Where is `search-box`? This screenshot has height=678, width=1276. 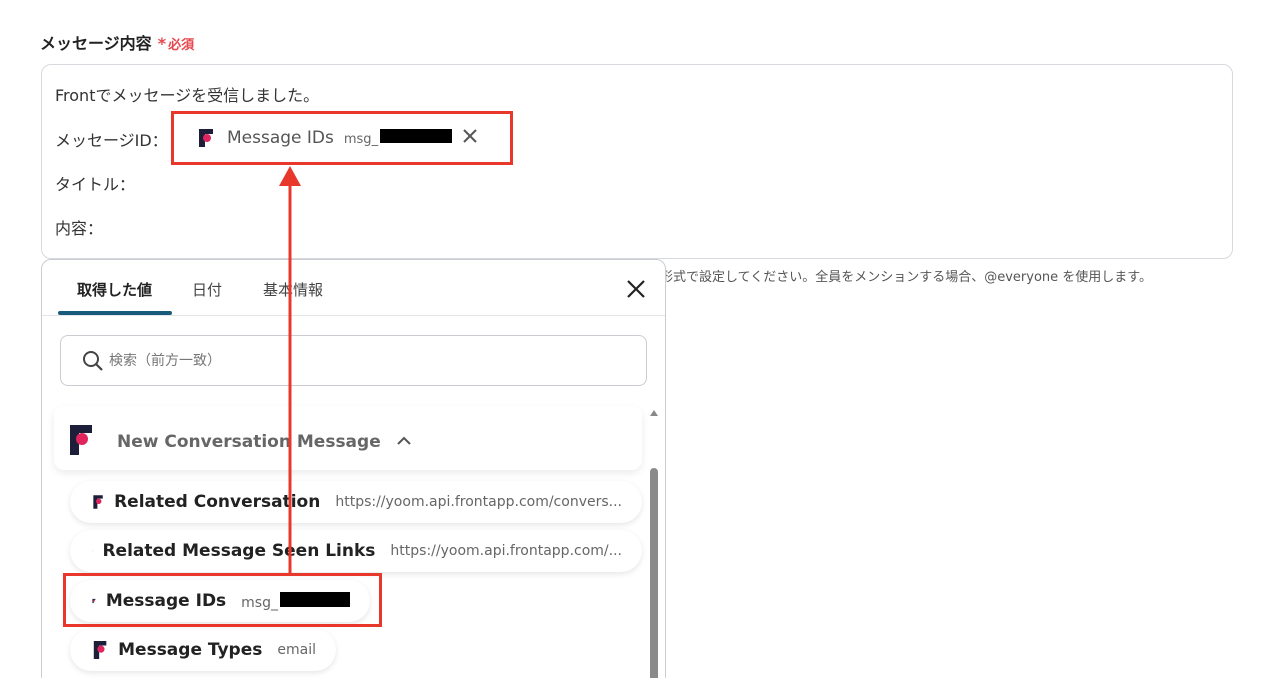
search-box is located at coordinates (353, 360).